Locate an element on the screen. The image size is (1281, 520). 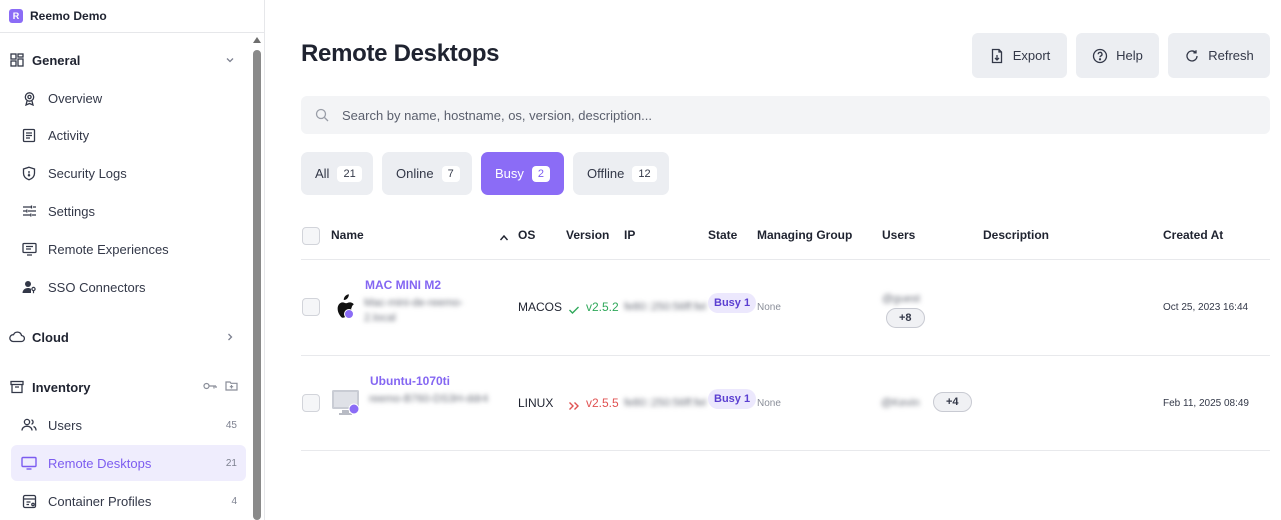
column-header-managing-group: Managing Group is located at coordinates (804, 235).